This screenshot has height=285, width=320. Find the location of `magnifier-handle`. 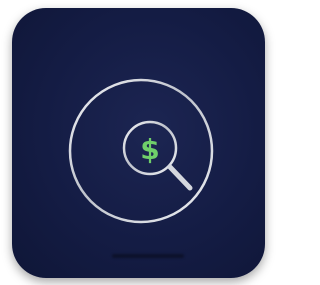

magnifier-handle is located at coordinates (180, 177).